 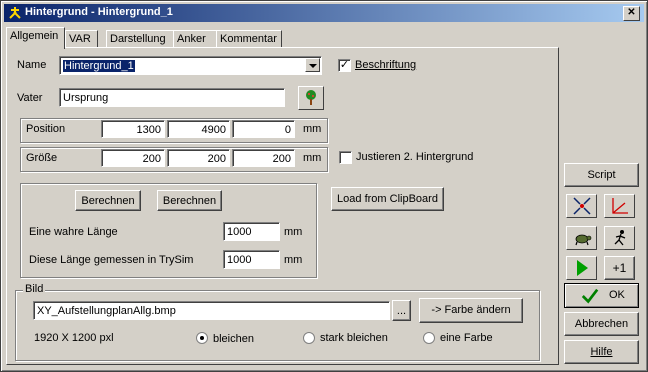 What do you see at coordinates (249, 39) in the screenshot?
I see `tab-kommentar: Kommentar` at bounding box center [249, 39].